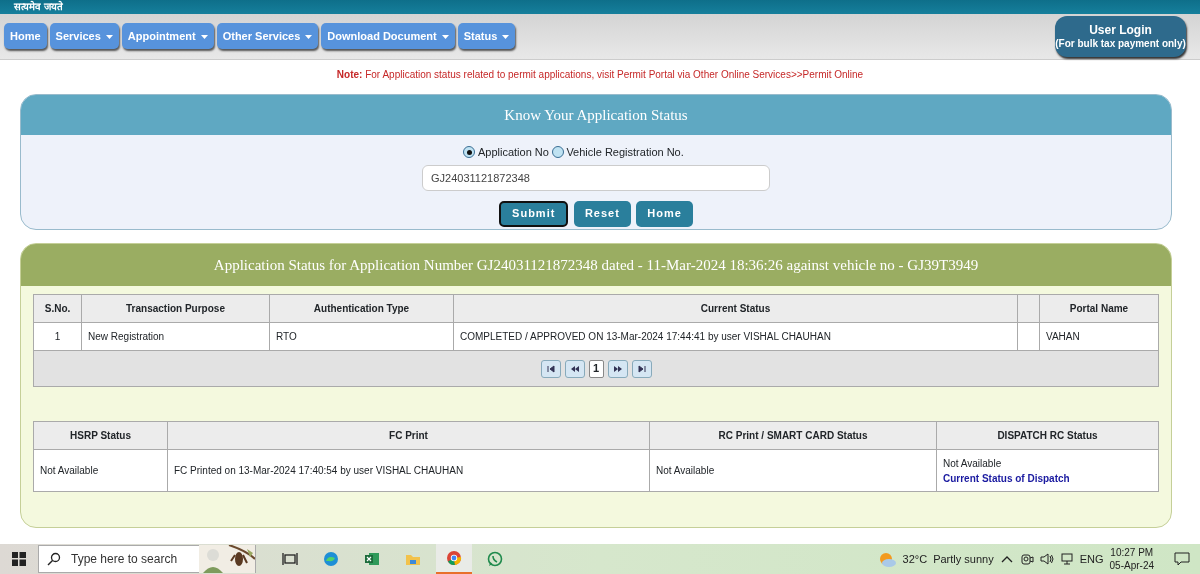 The width and height of the screenshot is (1200, 574). Describe the element at coordinates (167, 36) in the screenshot. I see `nav-menu-button: Appointment` at that location.